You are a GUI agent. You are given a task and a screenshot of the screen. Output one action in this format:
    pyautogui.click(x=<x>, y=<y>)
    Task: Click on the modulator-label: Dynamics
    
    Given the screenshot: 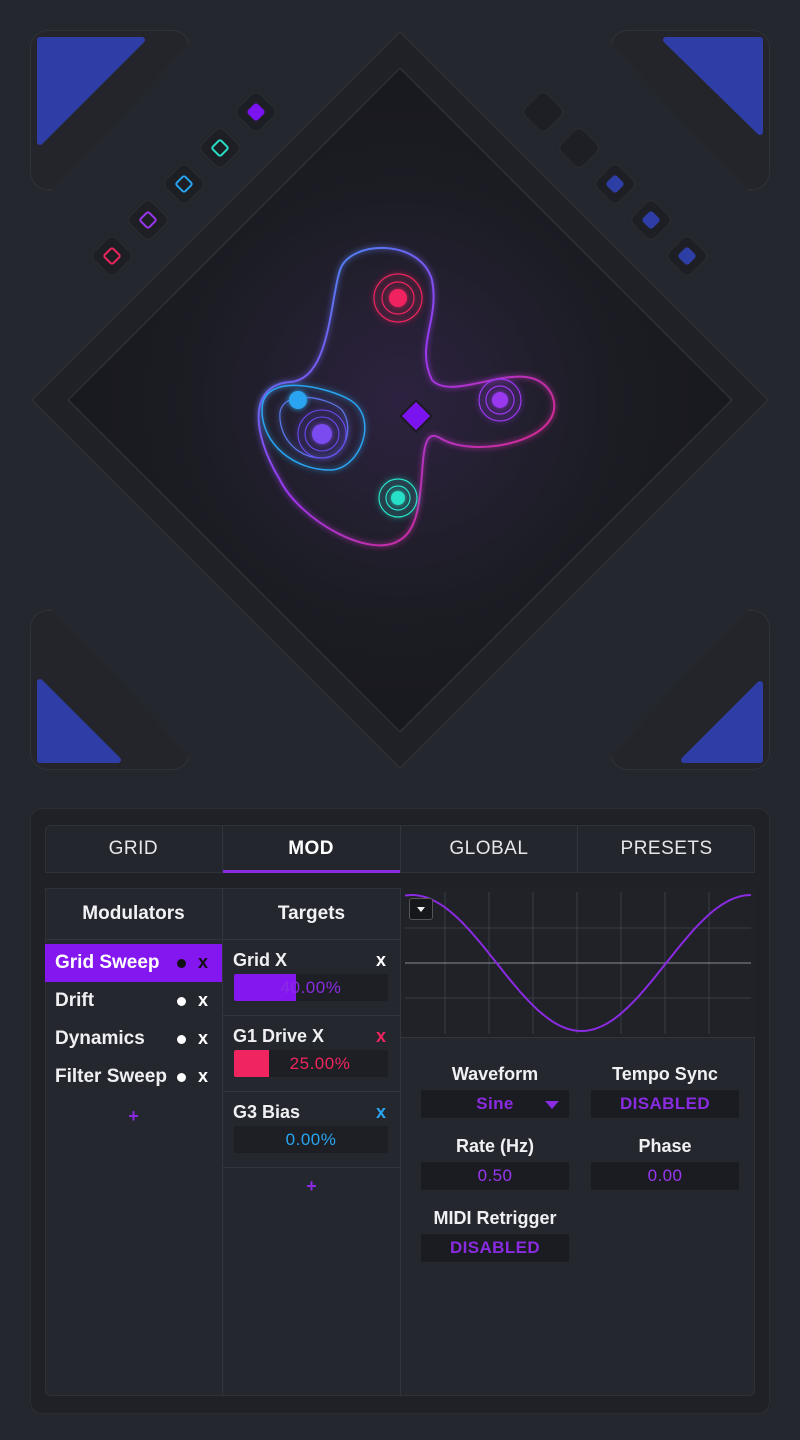 What is the action you would take?
    pyautogui.click(x=100, y=1038)
    